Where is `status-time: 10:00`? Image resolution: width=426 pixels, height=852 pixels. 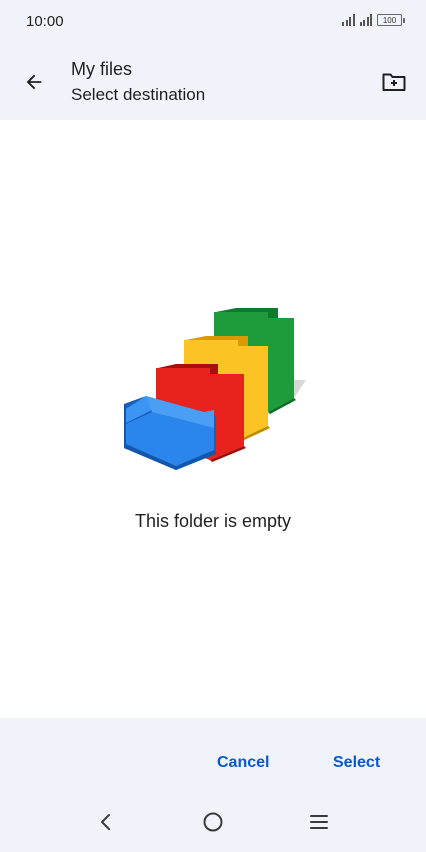 status-time: 10:00 is located at coordinates (45, 21).